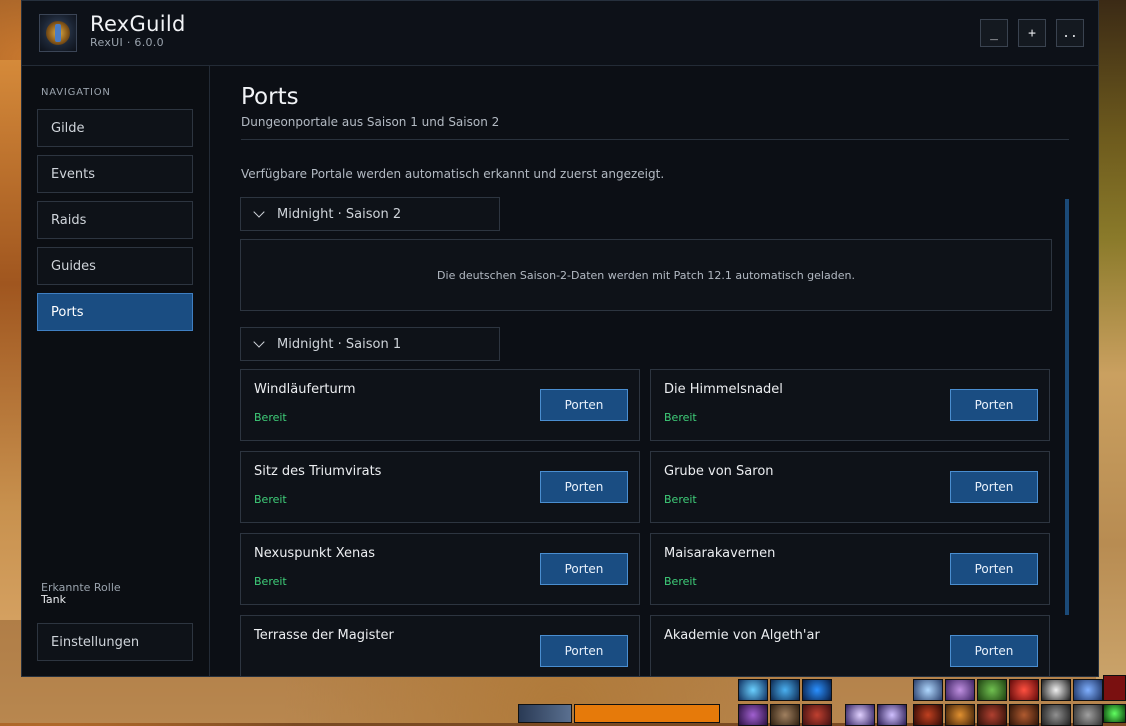 This screenshot has height=726, width=1126. What do you see at coordinates (11, 340) in the screenshot?
I see `game-world-background-left` at bounding box center [11, 340].